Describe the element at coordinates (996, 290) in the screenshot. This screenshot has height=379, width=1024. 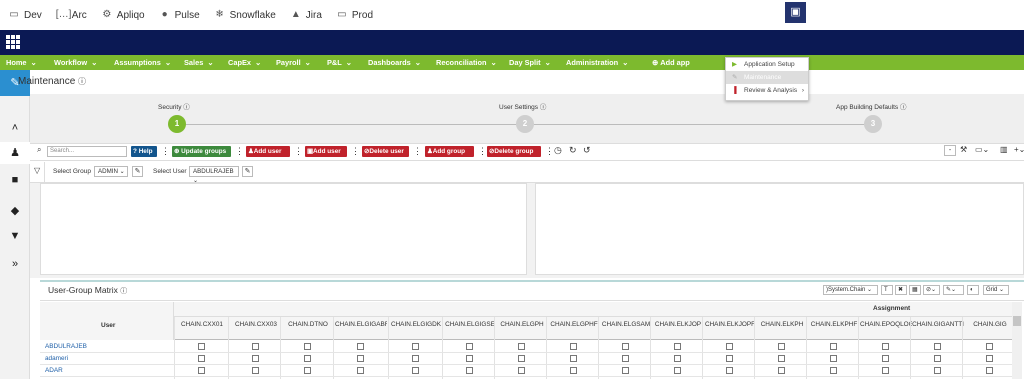
I see `view-select: Grid ⌄` at that location.